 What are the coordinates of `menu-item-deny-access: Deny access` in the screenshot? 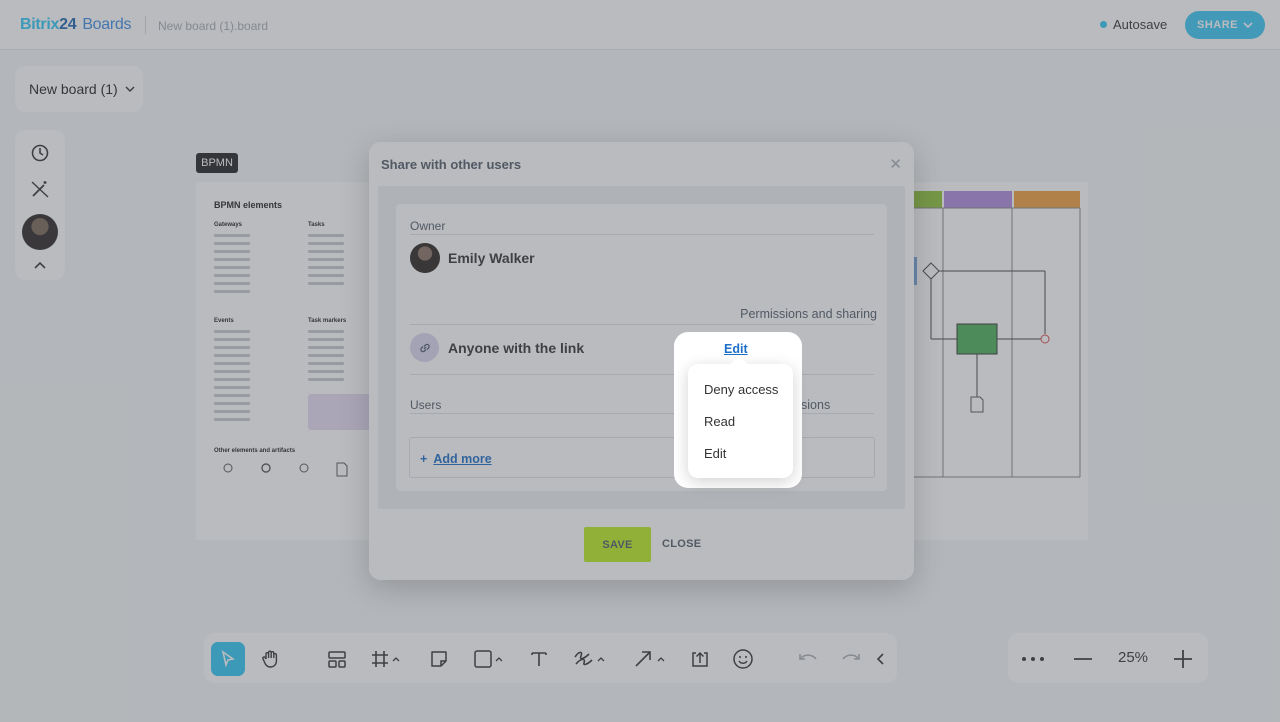 It's located at (741, 389).